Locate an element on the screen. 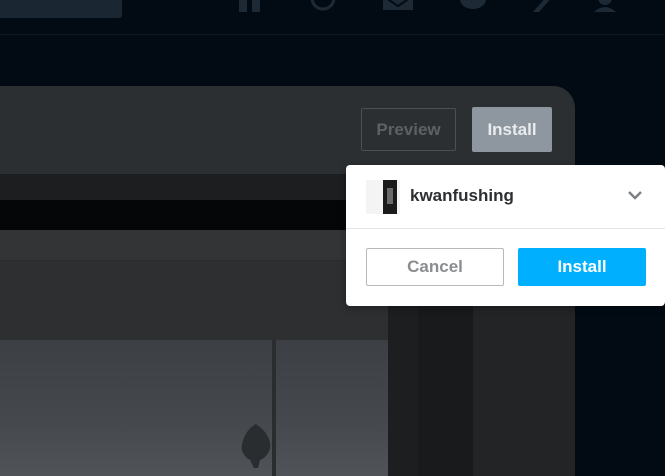 The width and height of the screenshot is (665, 476). account-name: kwanfushing is located at coordinates (462, 195).